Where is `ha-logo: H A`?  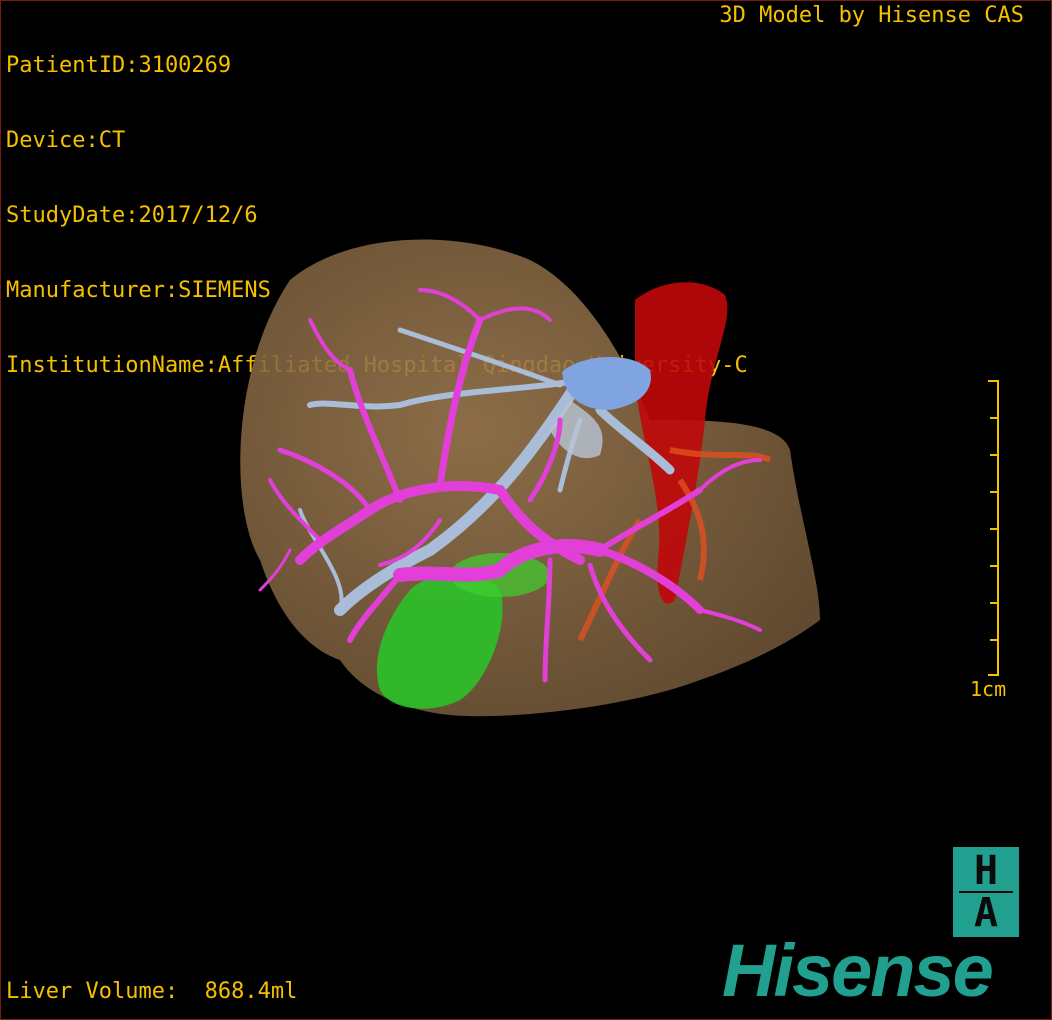 ha-logo: H A is located at coordinates (986, 892).